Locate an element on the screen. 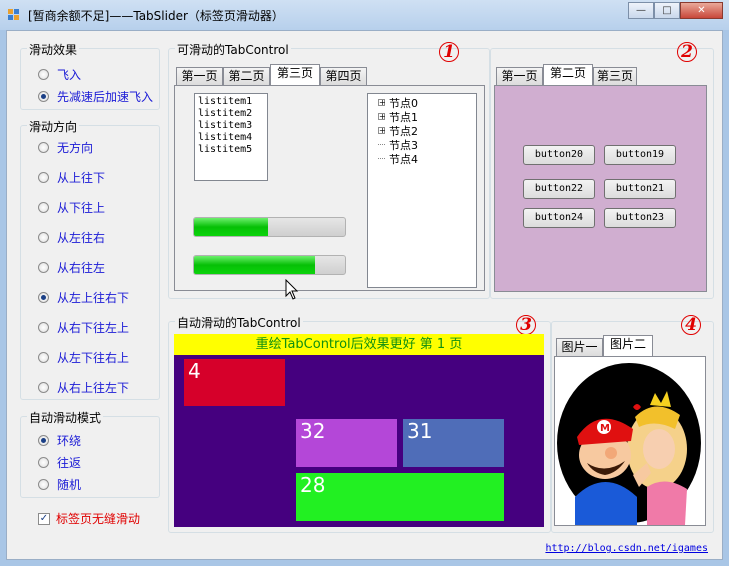  group3-title: 自动滑动的TabControl is located at coordinates (239, 322).